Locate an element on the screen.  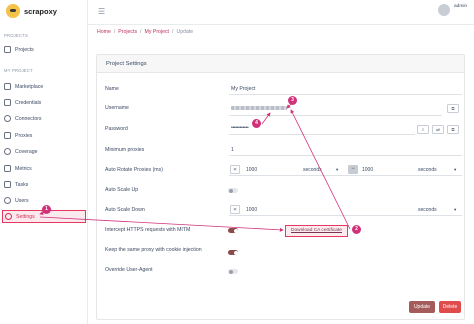
swap-icon: ⇄ is located at coordinates (438, 129).